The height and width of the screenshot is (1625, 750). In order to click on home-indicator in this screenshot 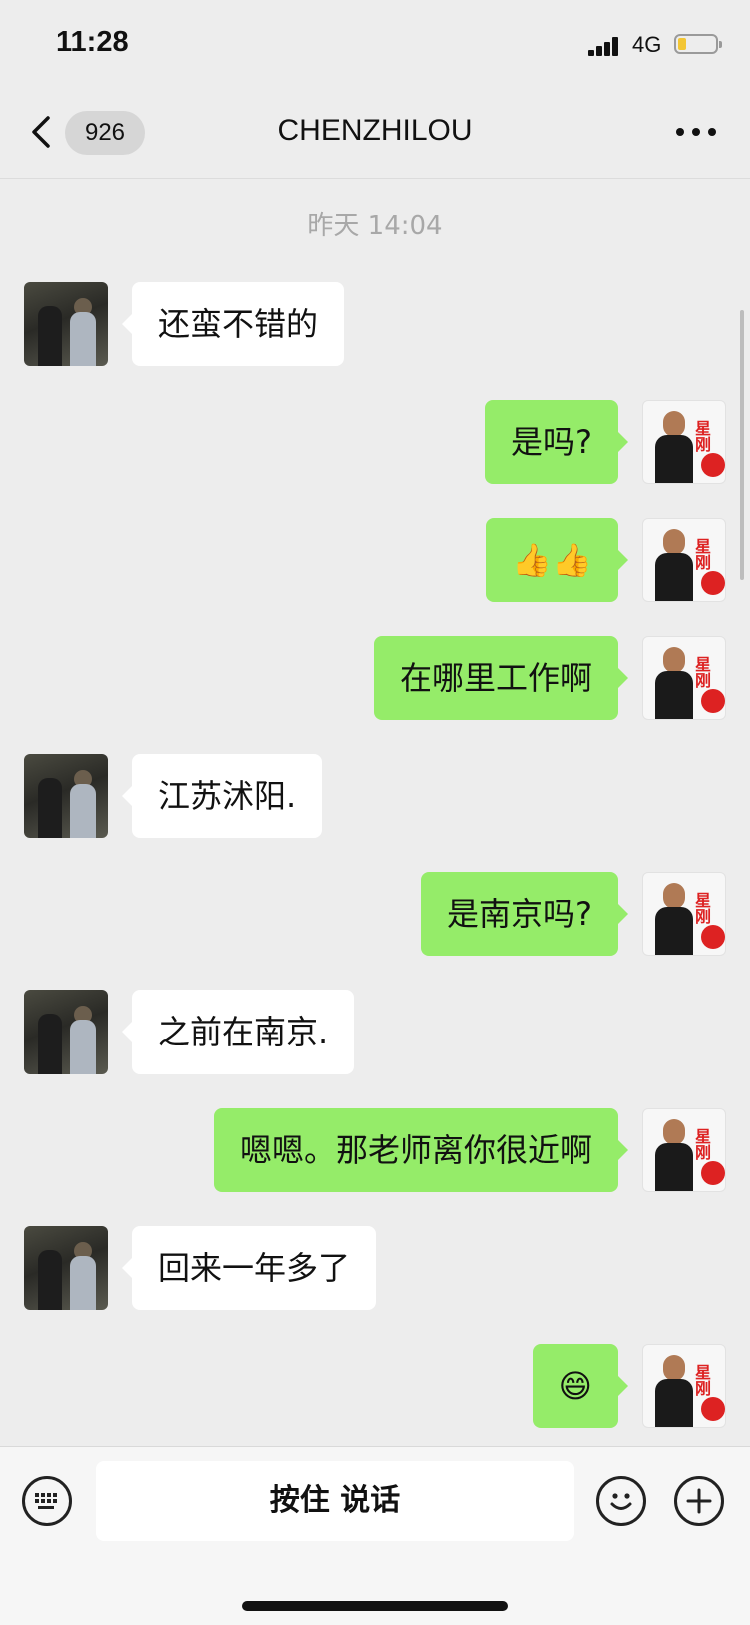, I will do `click(375, 1606)`.